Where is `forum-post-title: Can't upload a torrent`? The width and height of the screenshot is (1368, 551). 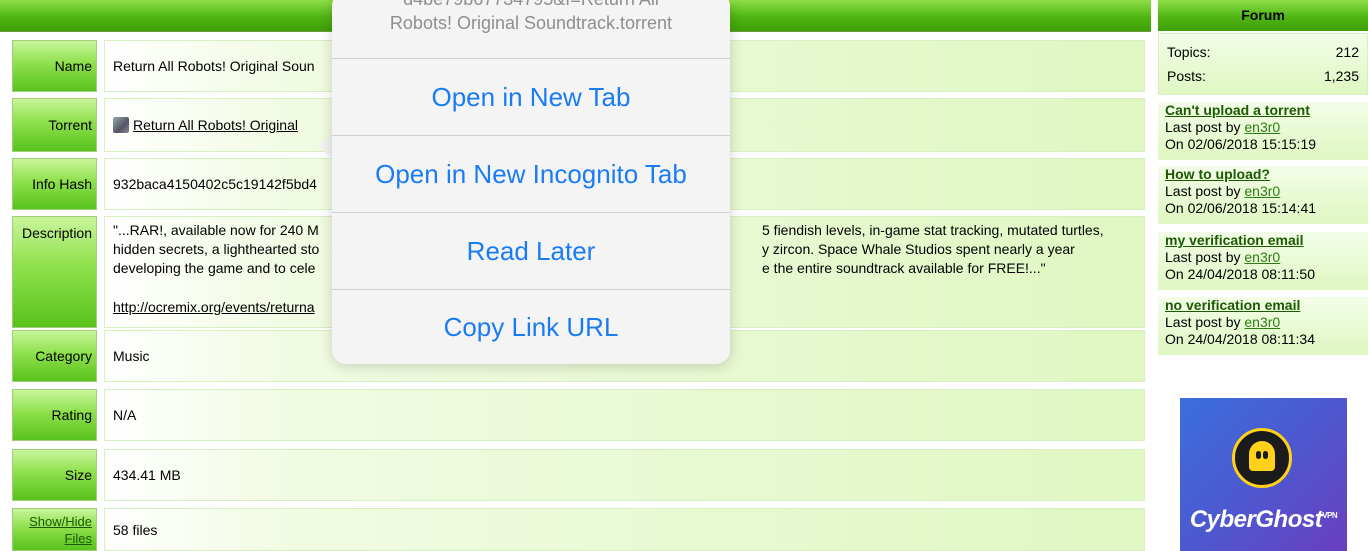
forum-post-title: Can't upload a torrent is located at coordinates (1266, 110).